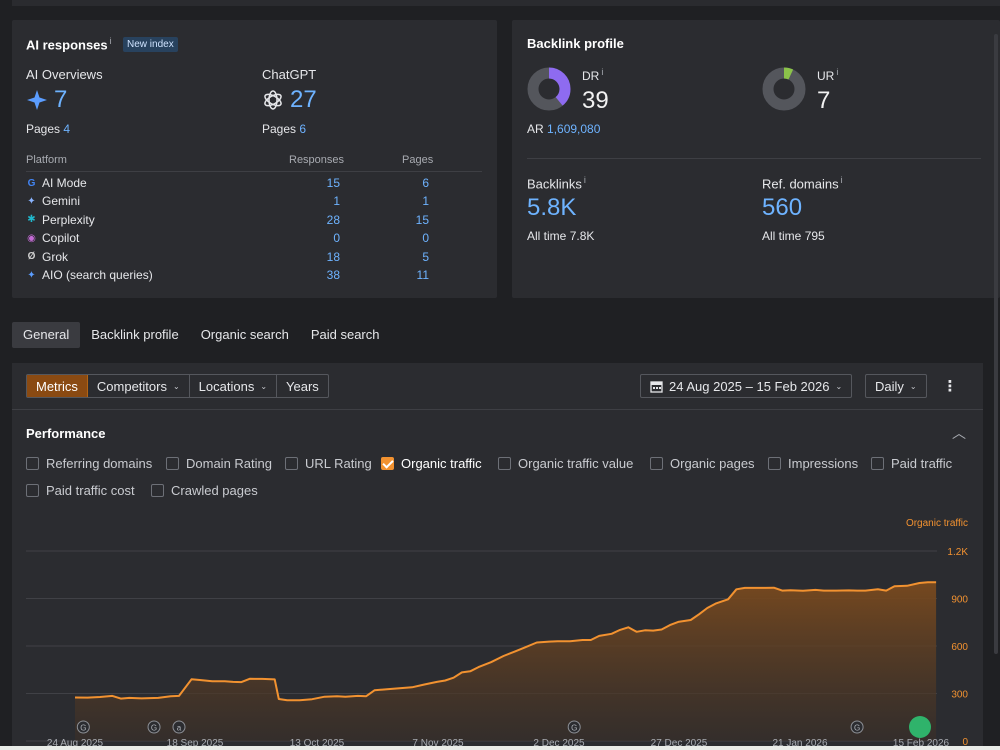 The height and width of the screenshot is (750, 1000). Describe the element at coordinates (69, 44) in the screenshot. I see `ai-responses-title: AI responses i` at that location.